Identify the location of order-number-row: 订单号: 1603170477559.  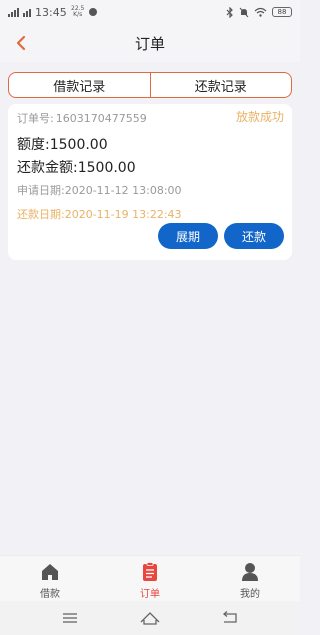
(82, 118).